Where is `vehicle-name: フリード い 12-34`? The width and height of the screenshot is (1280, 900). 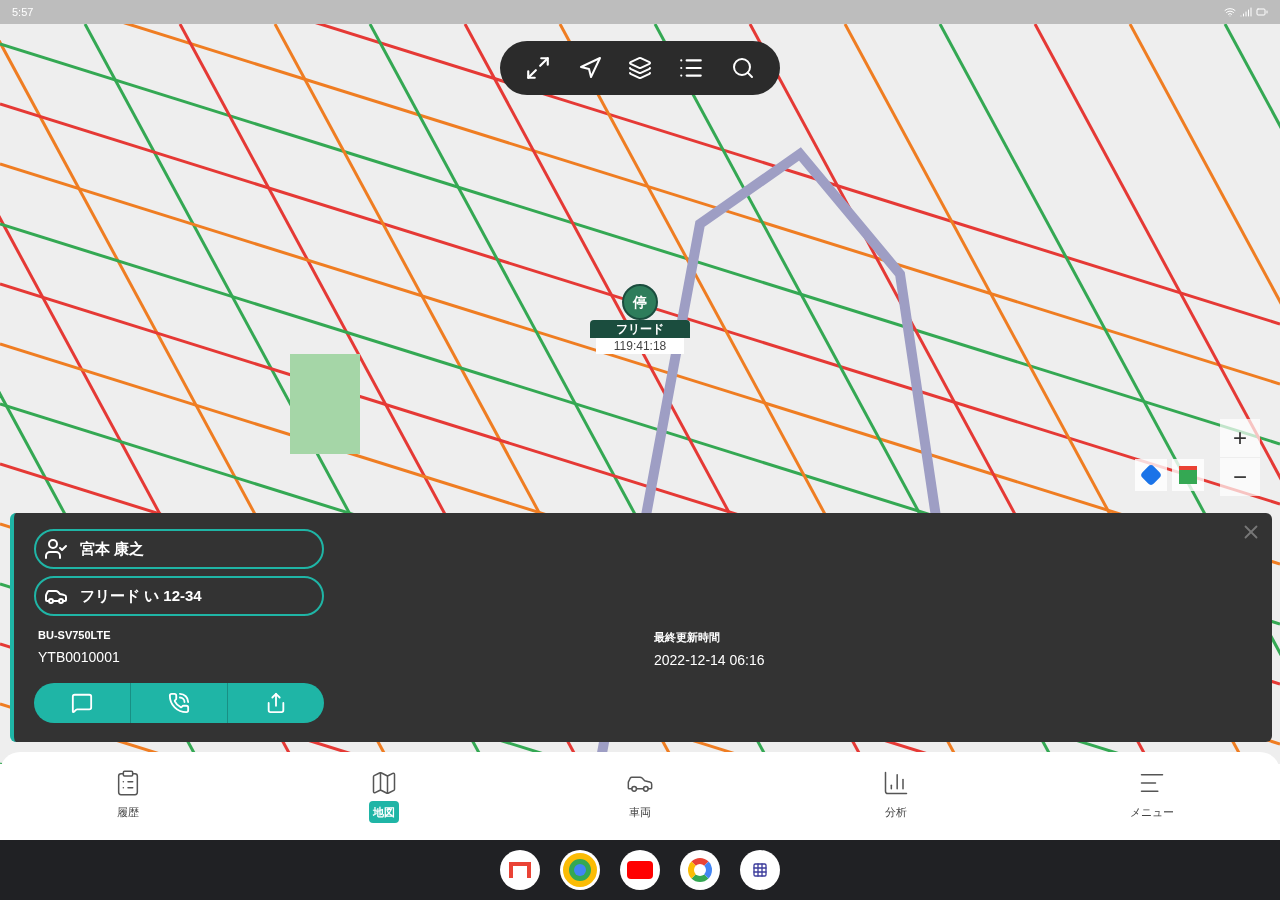
vehicle-name: フリード い 12-34 is located at coordinates (141, 595).